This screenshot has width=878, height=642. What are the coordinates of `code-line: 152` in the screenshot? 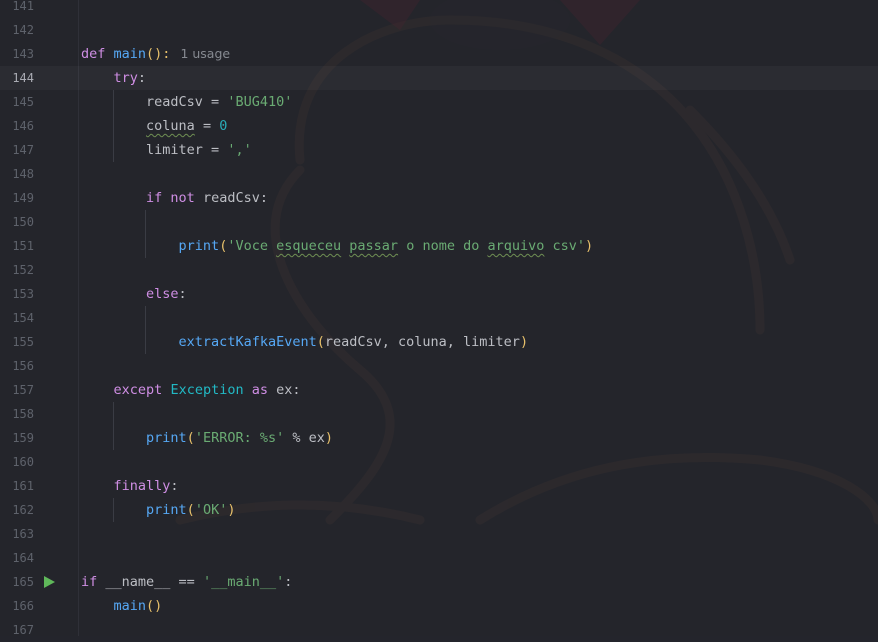 It's located at (439, 270).